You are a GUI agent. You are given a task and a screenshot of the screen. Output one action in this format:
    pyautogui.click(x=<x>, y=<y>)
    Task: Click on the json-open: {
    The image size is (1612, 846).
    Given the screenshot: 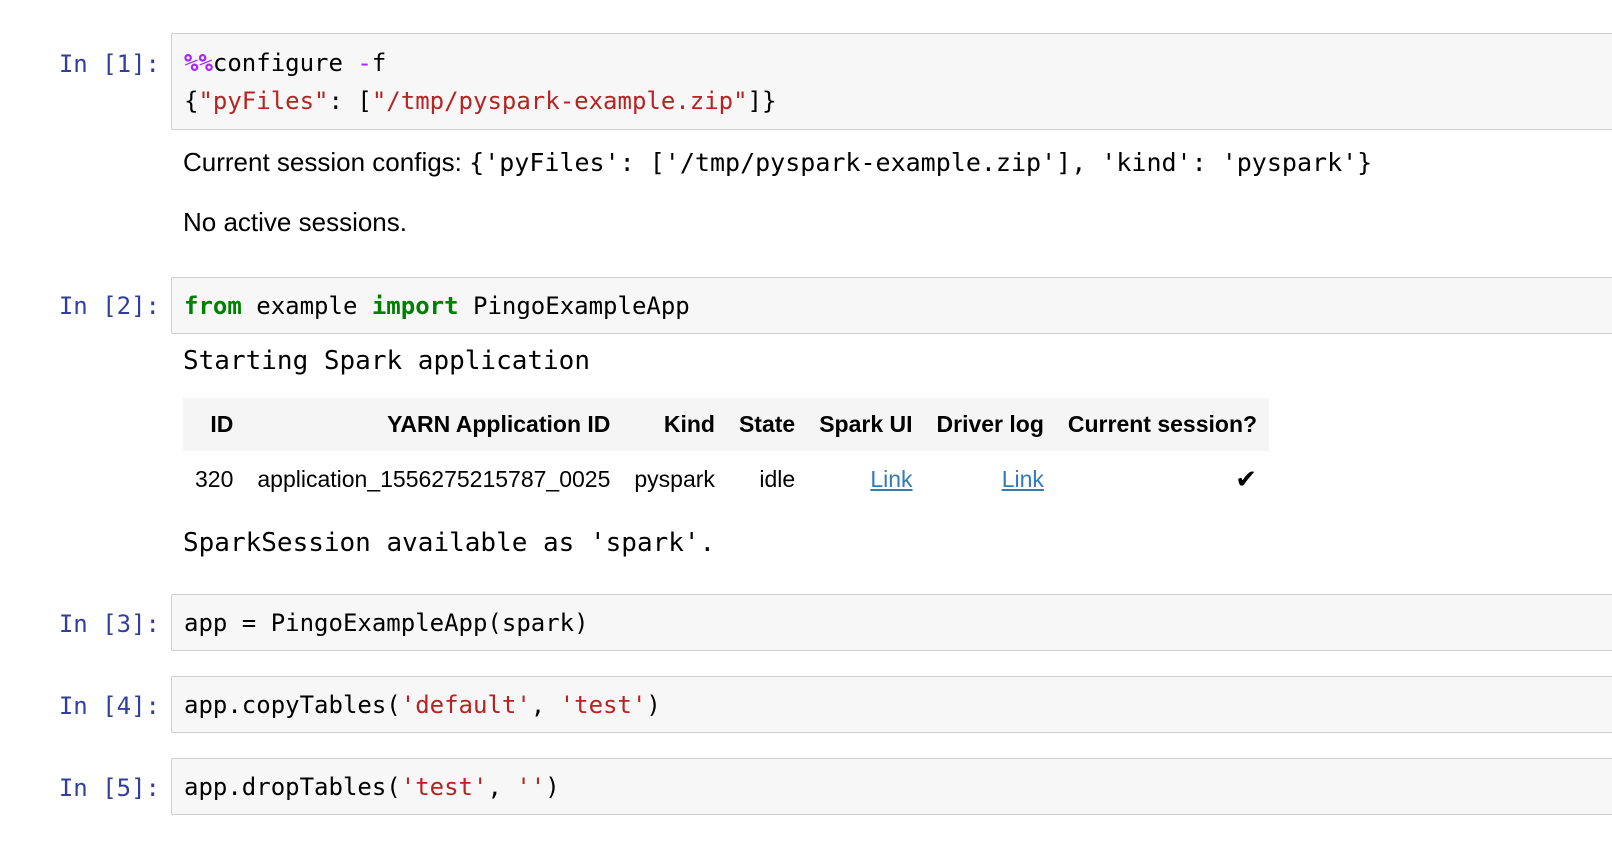 What is the action you would take?
    pyautogui.click(x=191, y=101)
    